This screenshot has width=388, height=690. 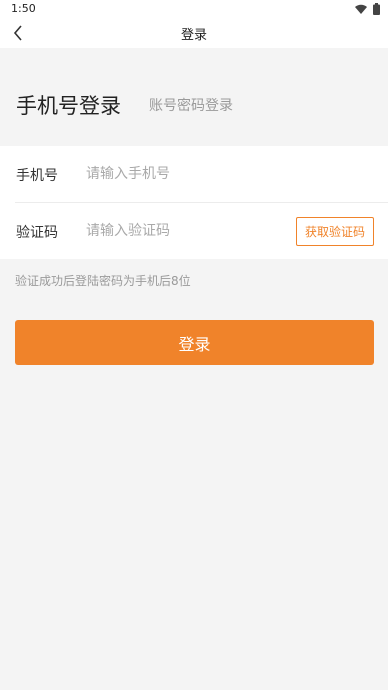 What do you see at coordinates (186, 231) in the screenshot?
I see `code-input` at bounding box center [186, 231].